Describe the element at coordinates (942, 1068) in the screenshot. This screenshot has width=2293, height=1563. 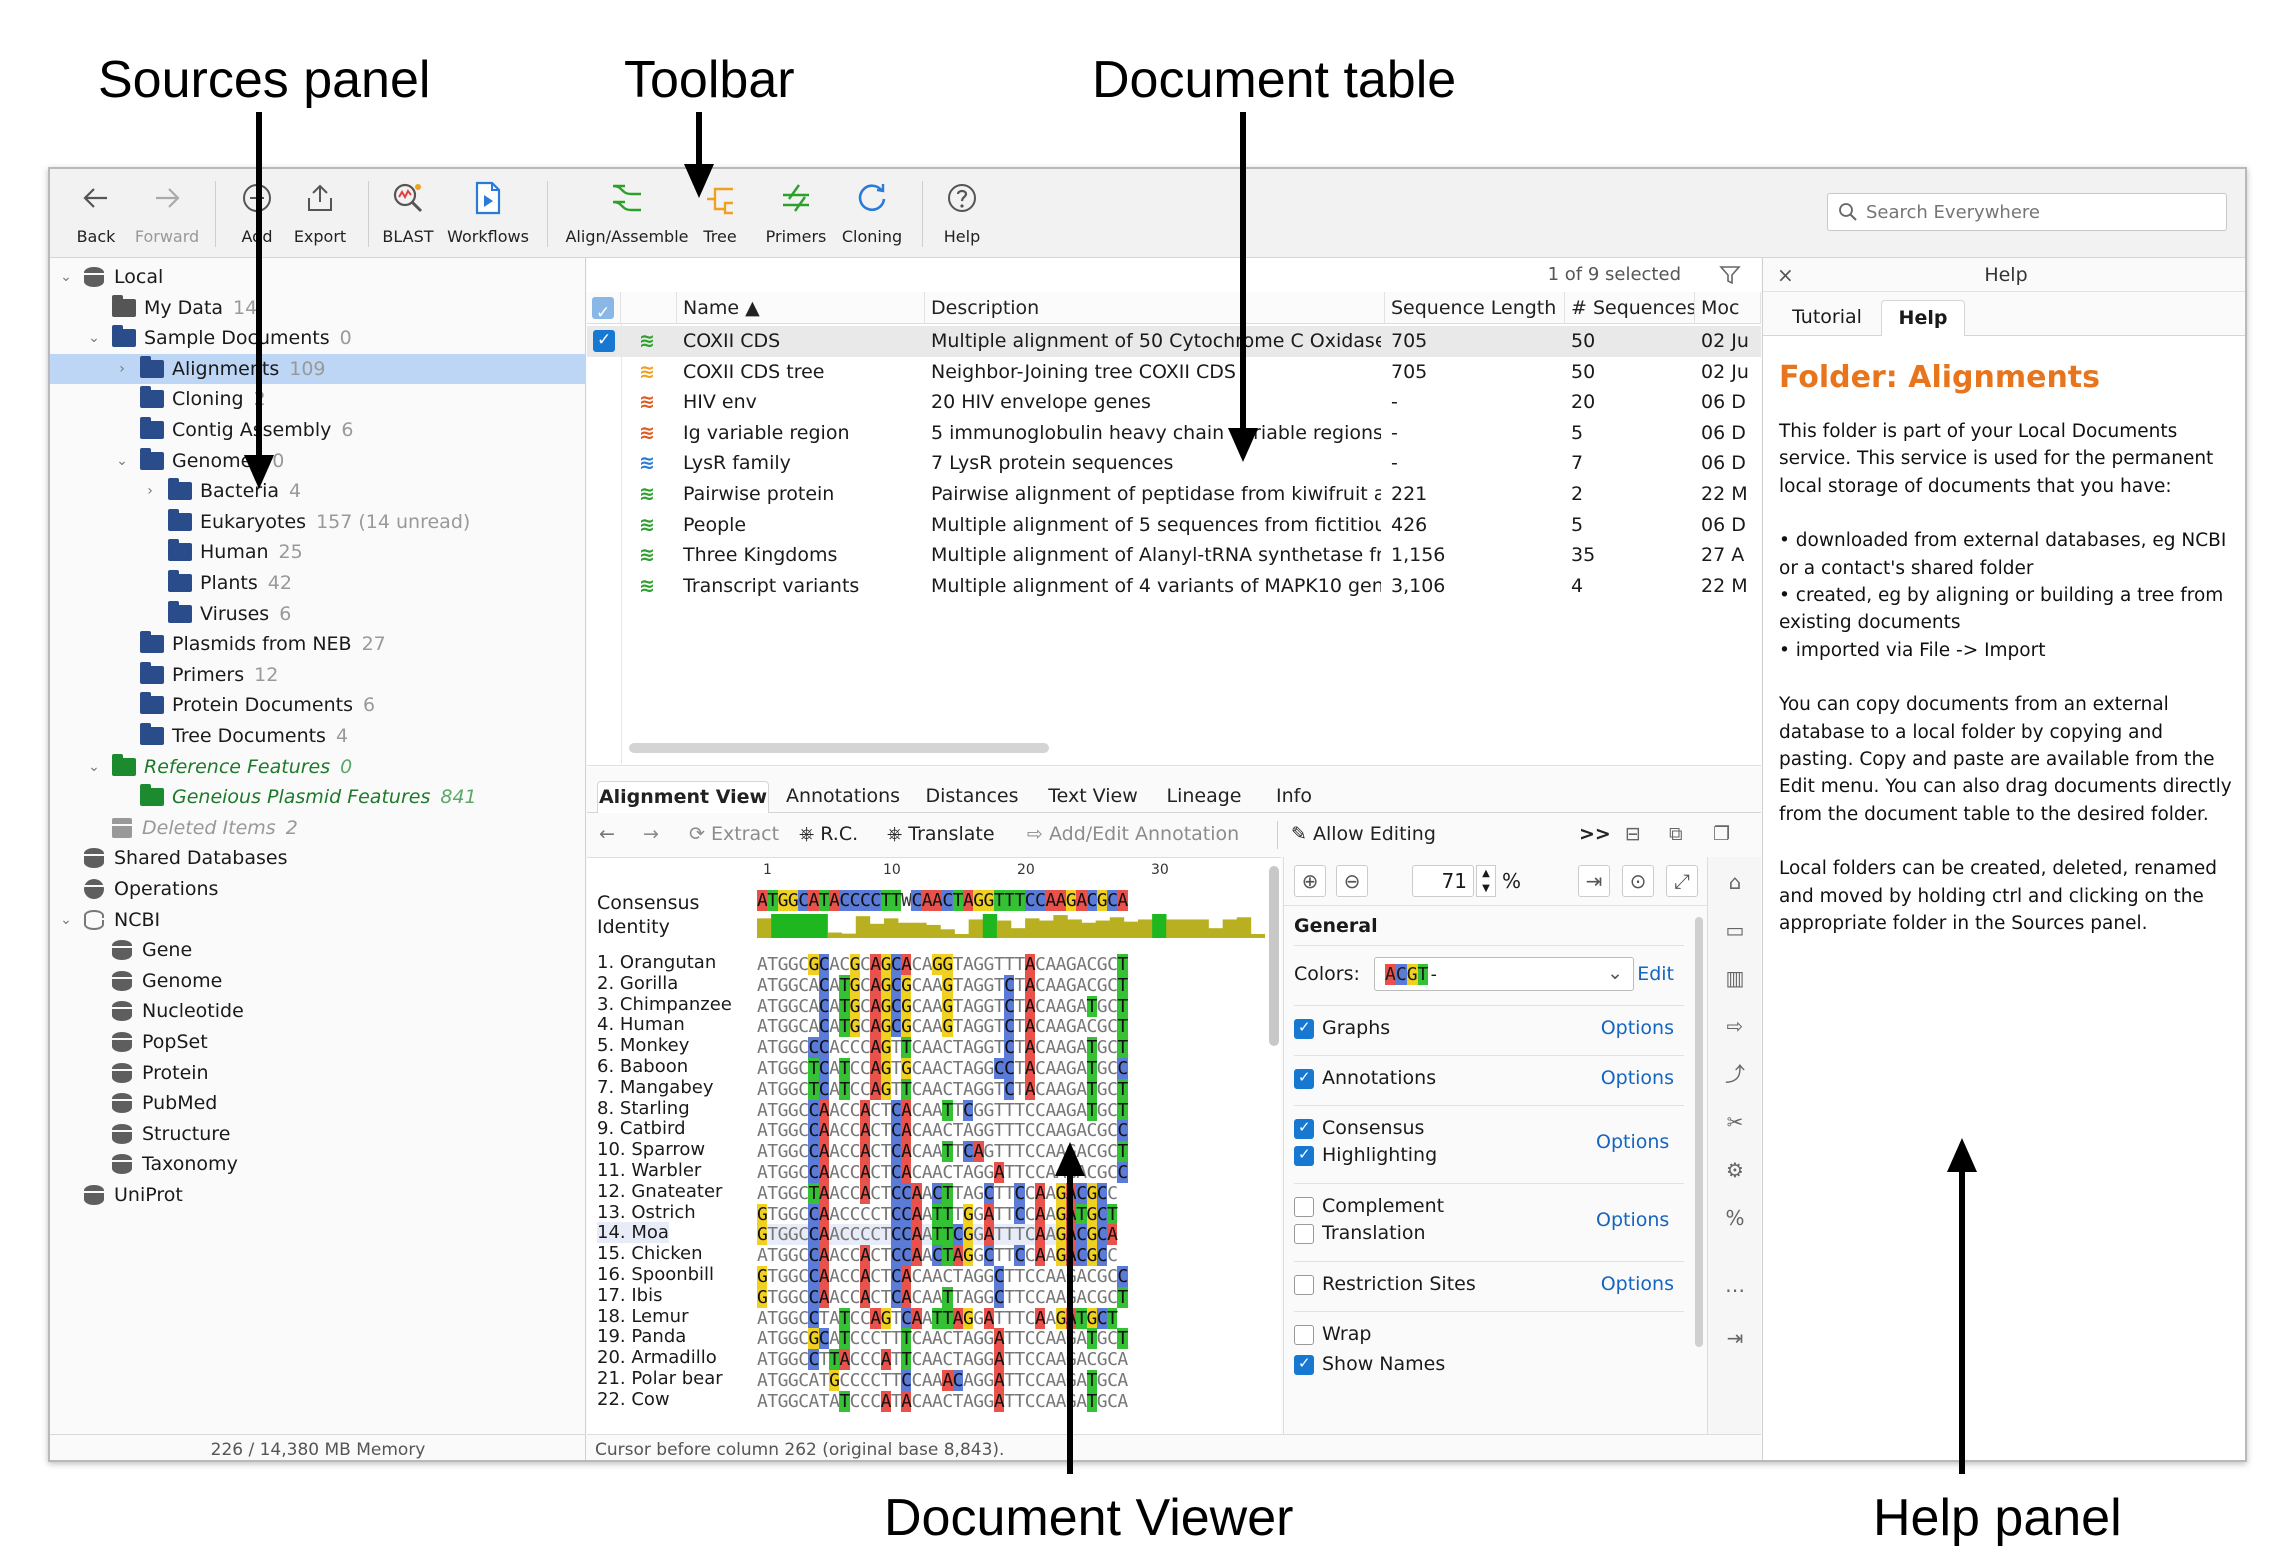
I see `sequence-row: ATGGCTCATCCAGTGCAACTAGGCCTACAAGATGCC` at that location.